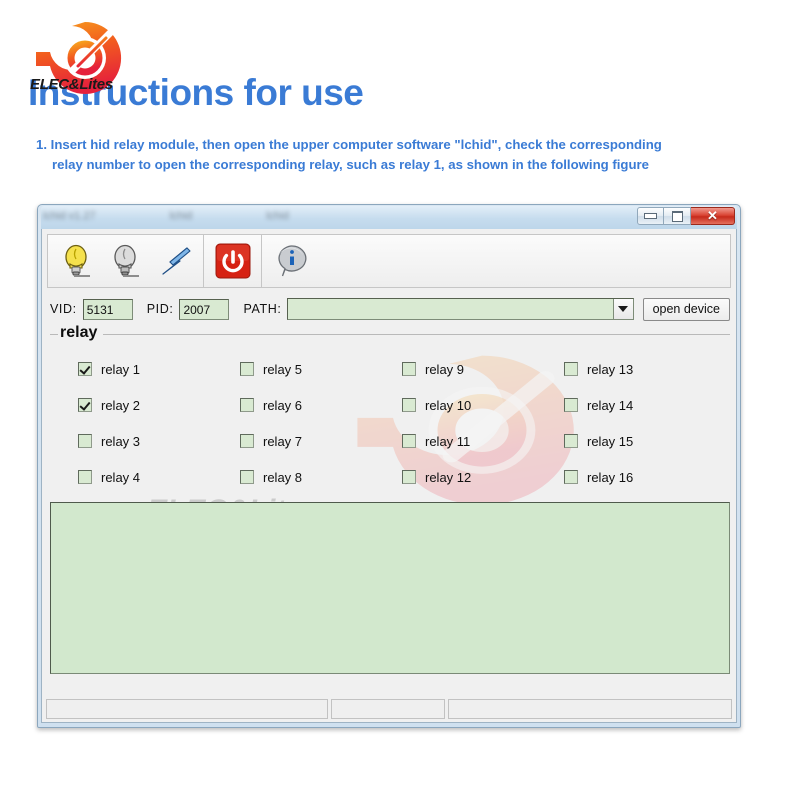  Describe the element at coordinates (63, 309) in the screenshot. I see `vid-label: VID:` at that location.